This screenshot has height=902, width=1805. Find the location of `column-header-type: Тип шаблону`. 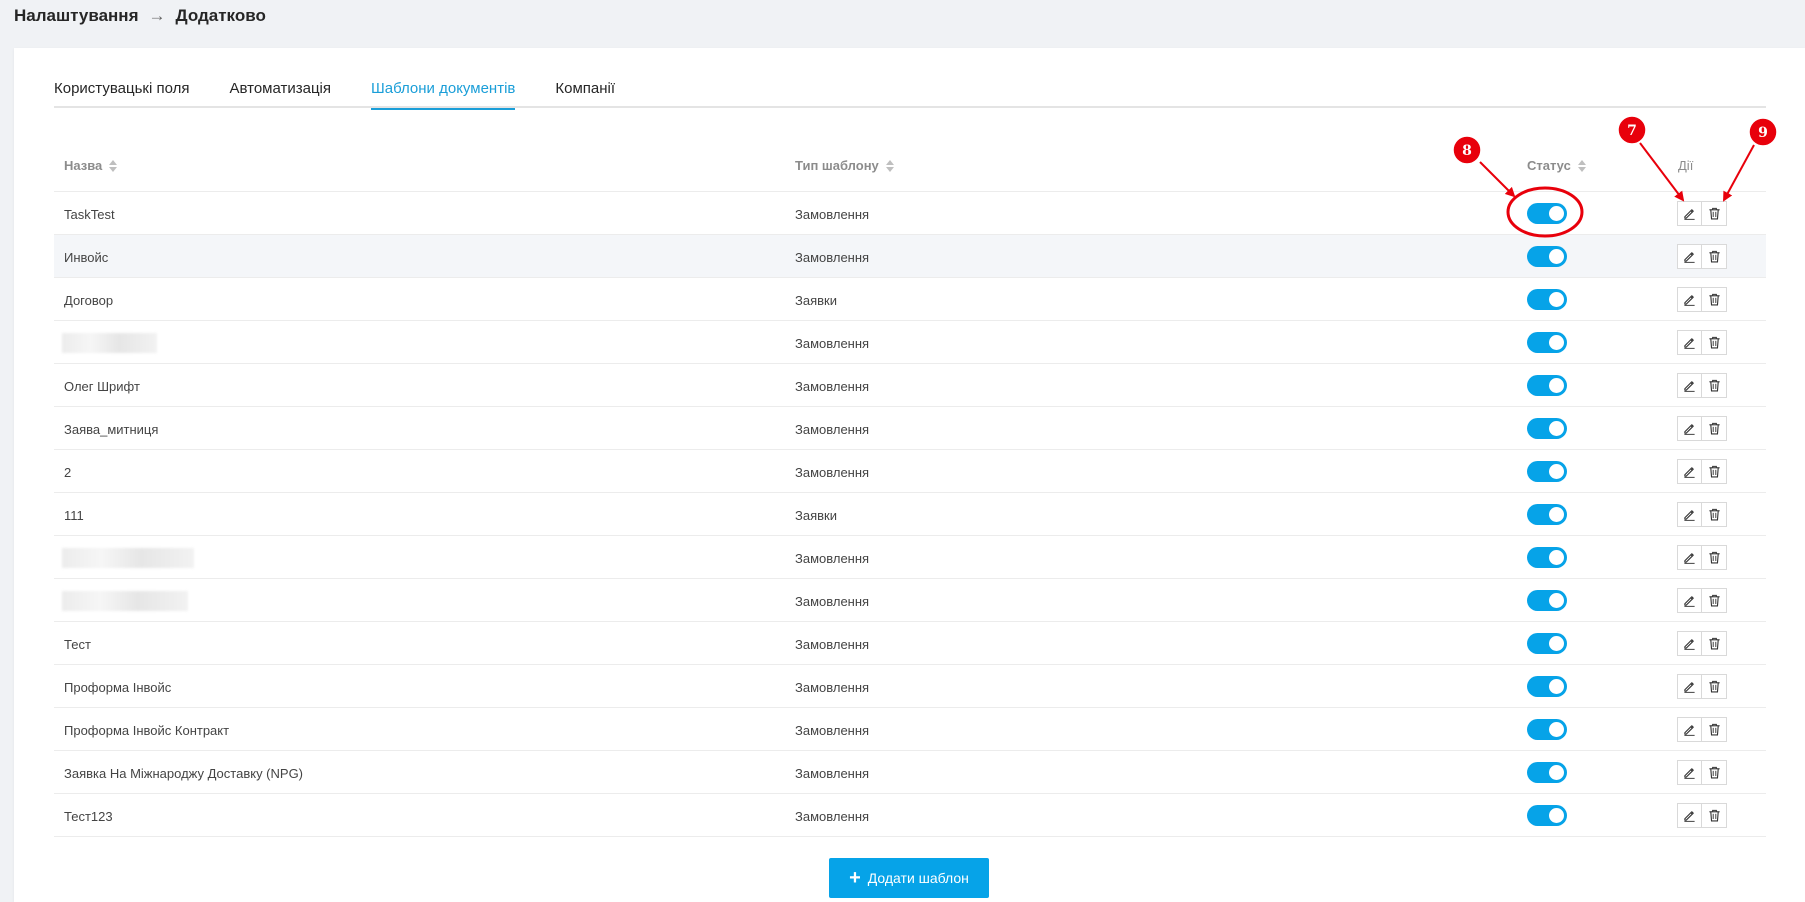

column-header-type: Тип шаблону is located at coordinates (844, 165).